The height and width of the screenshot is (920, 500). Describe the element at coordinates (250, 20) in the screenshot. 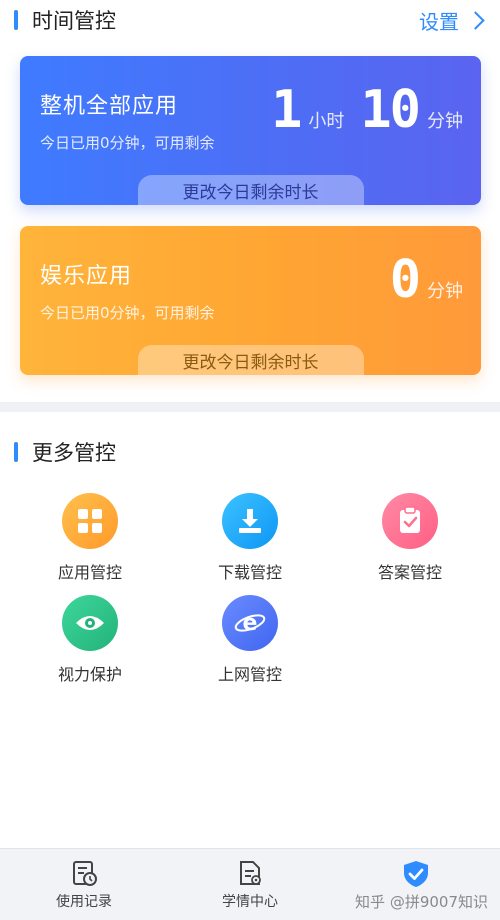

I see `time-control-header: 时间管控 设置` at that location.